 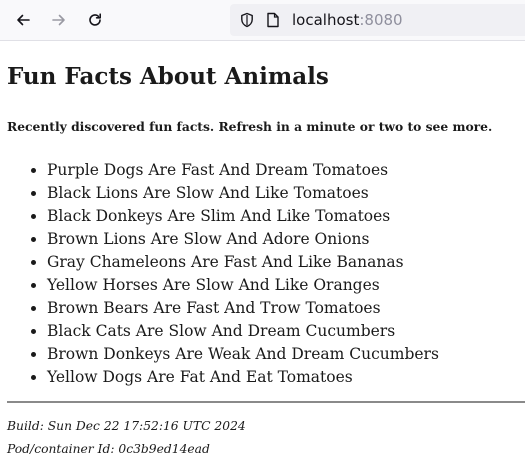 I want to click on url-text: localhost:8080, so click(x=347, y=20).